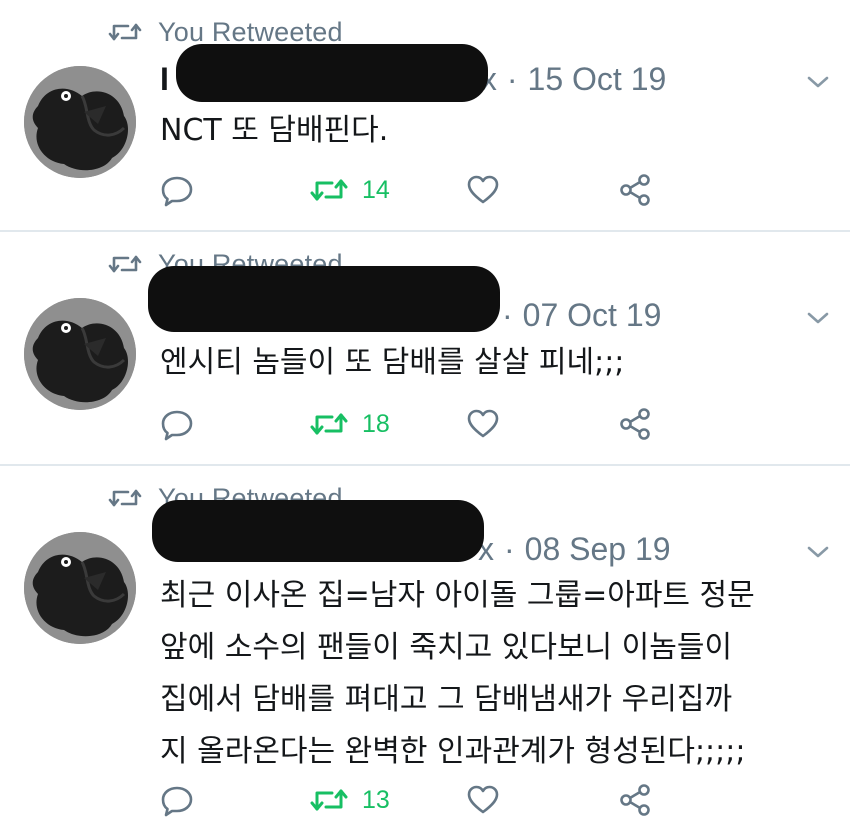 This screenshot has height=822, width=850. Describe the element at coordinates (376, 189) in the screenshot. I see `retweet-count: 14` at that location.